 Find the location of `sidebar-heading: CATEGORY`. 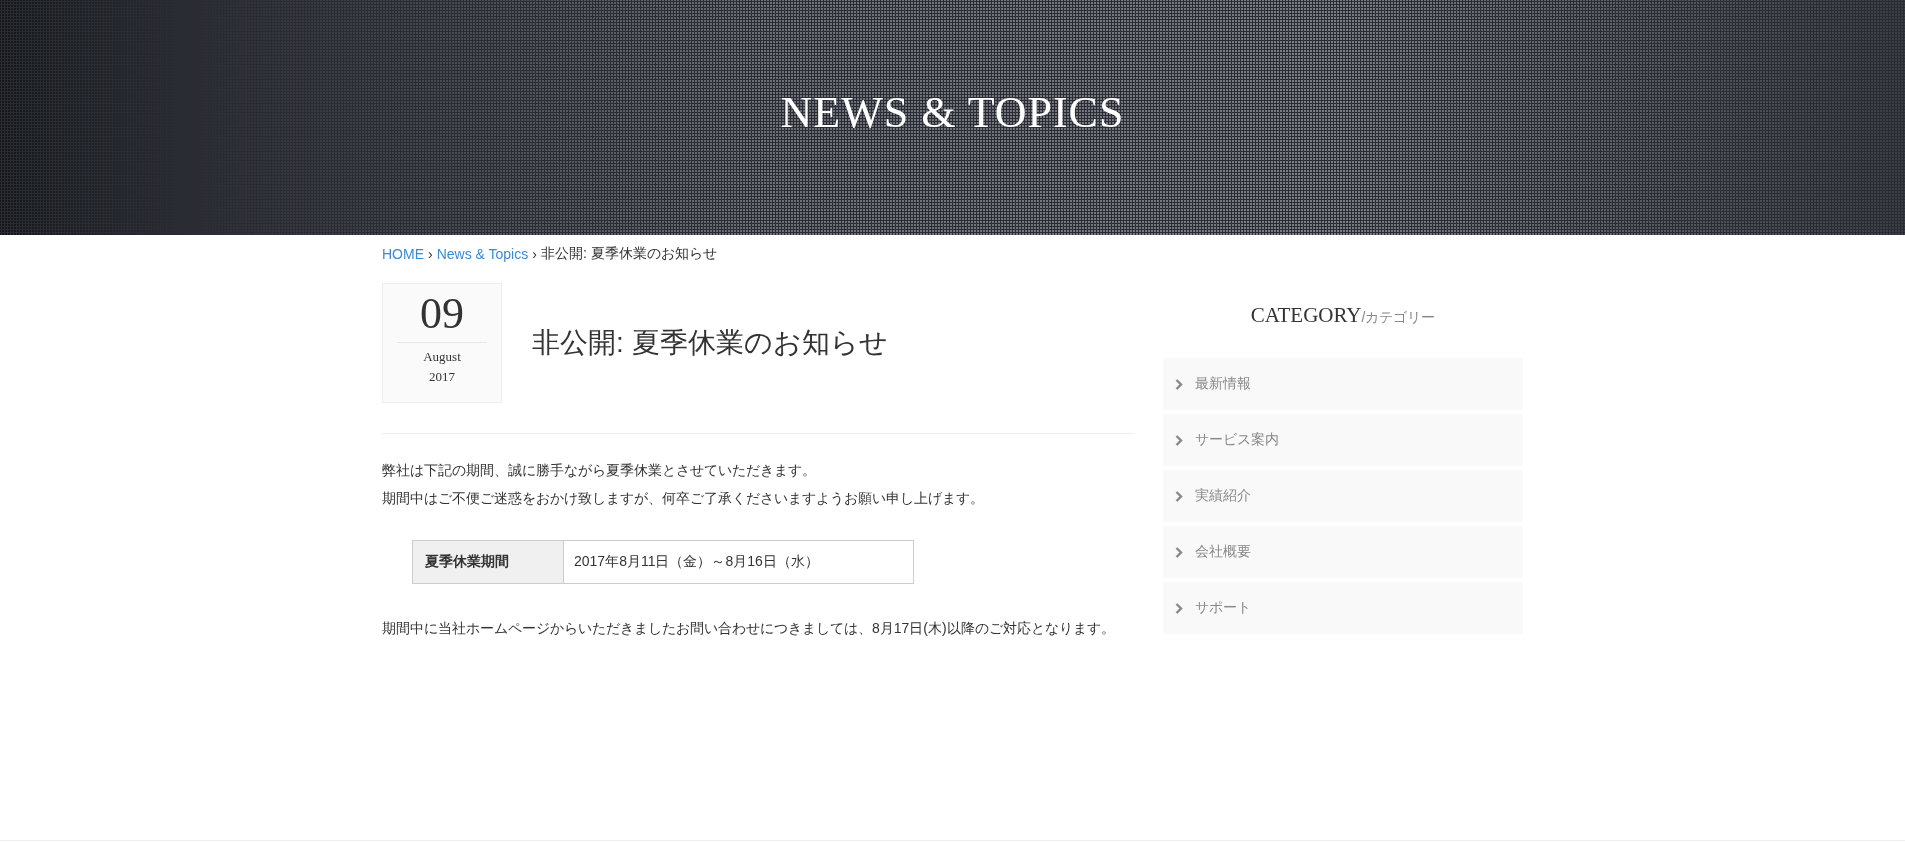

sidebar-heading: CATEGORY is located at coordinates (1306, 315).